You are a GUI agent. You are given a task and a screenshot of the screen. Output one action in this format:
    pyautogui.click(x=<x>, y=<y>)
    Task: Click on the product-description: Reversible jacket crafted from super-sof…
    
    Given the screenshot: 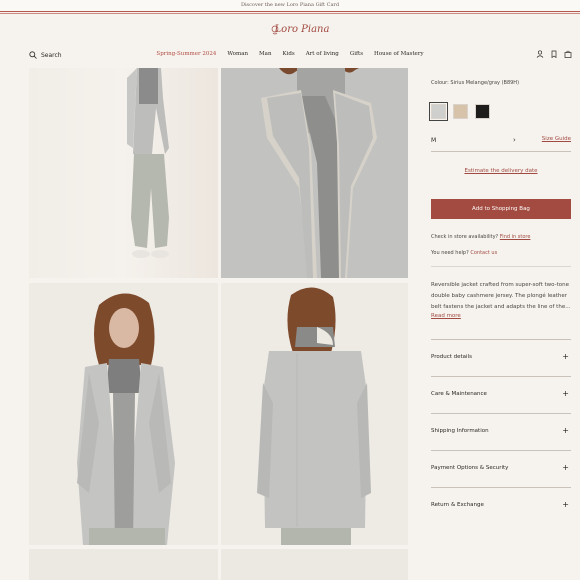 What is the action you would take?
    pyautogui.click(x=501, y=296)
    